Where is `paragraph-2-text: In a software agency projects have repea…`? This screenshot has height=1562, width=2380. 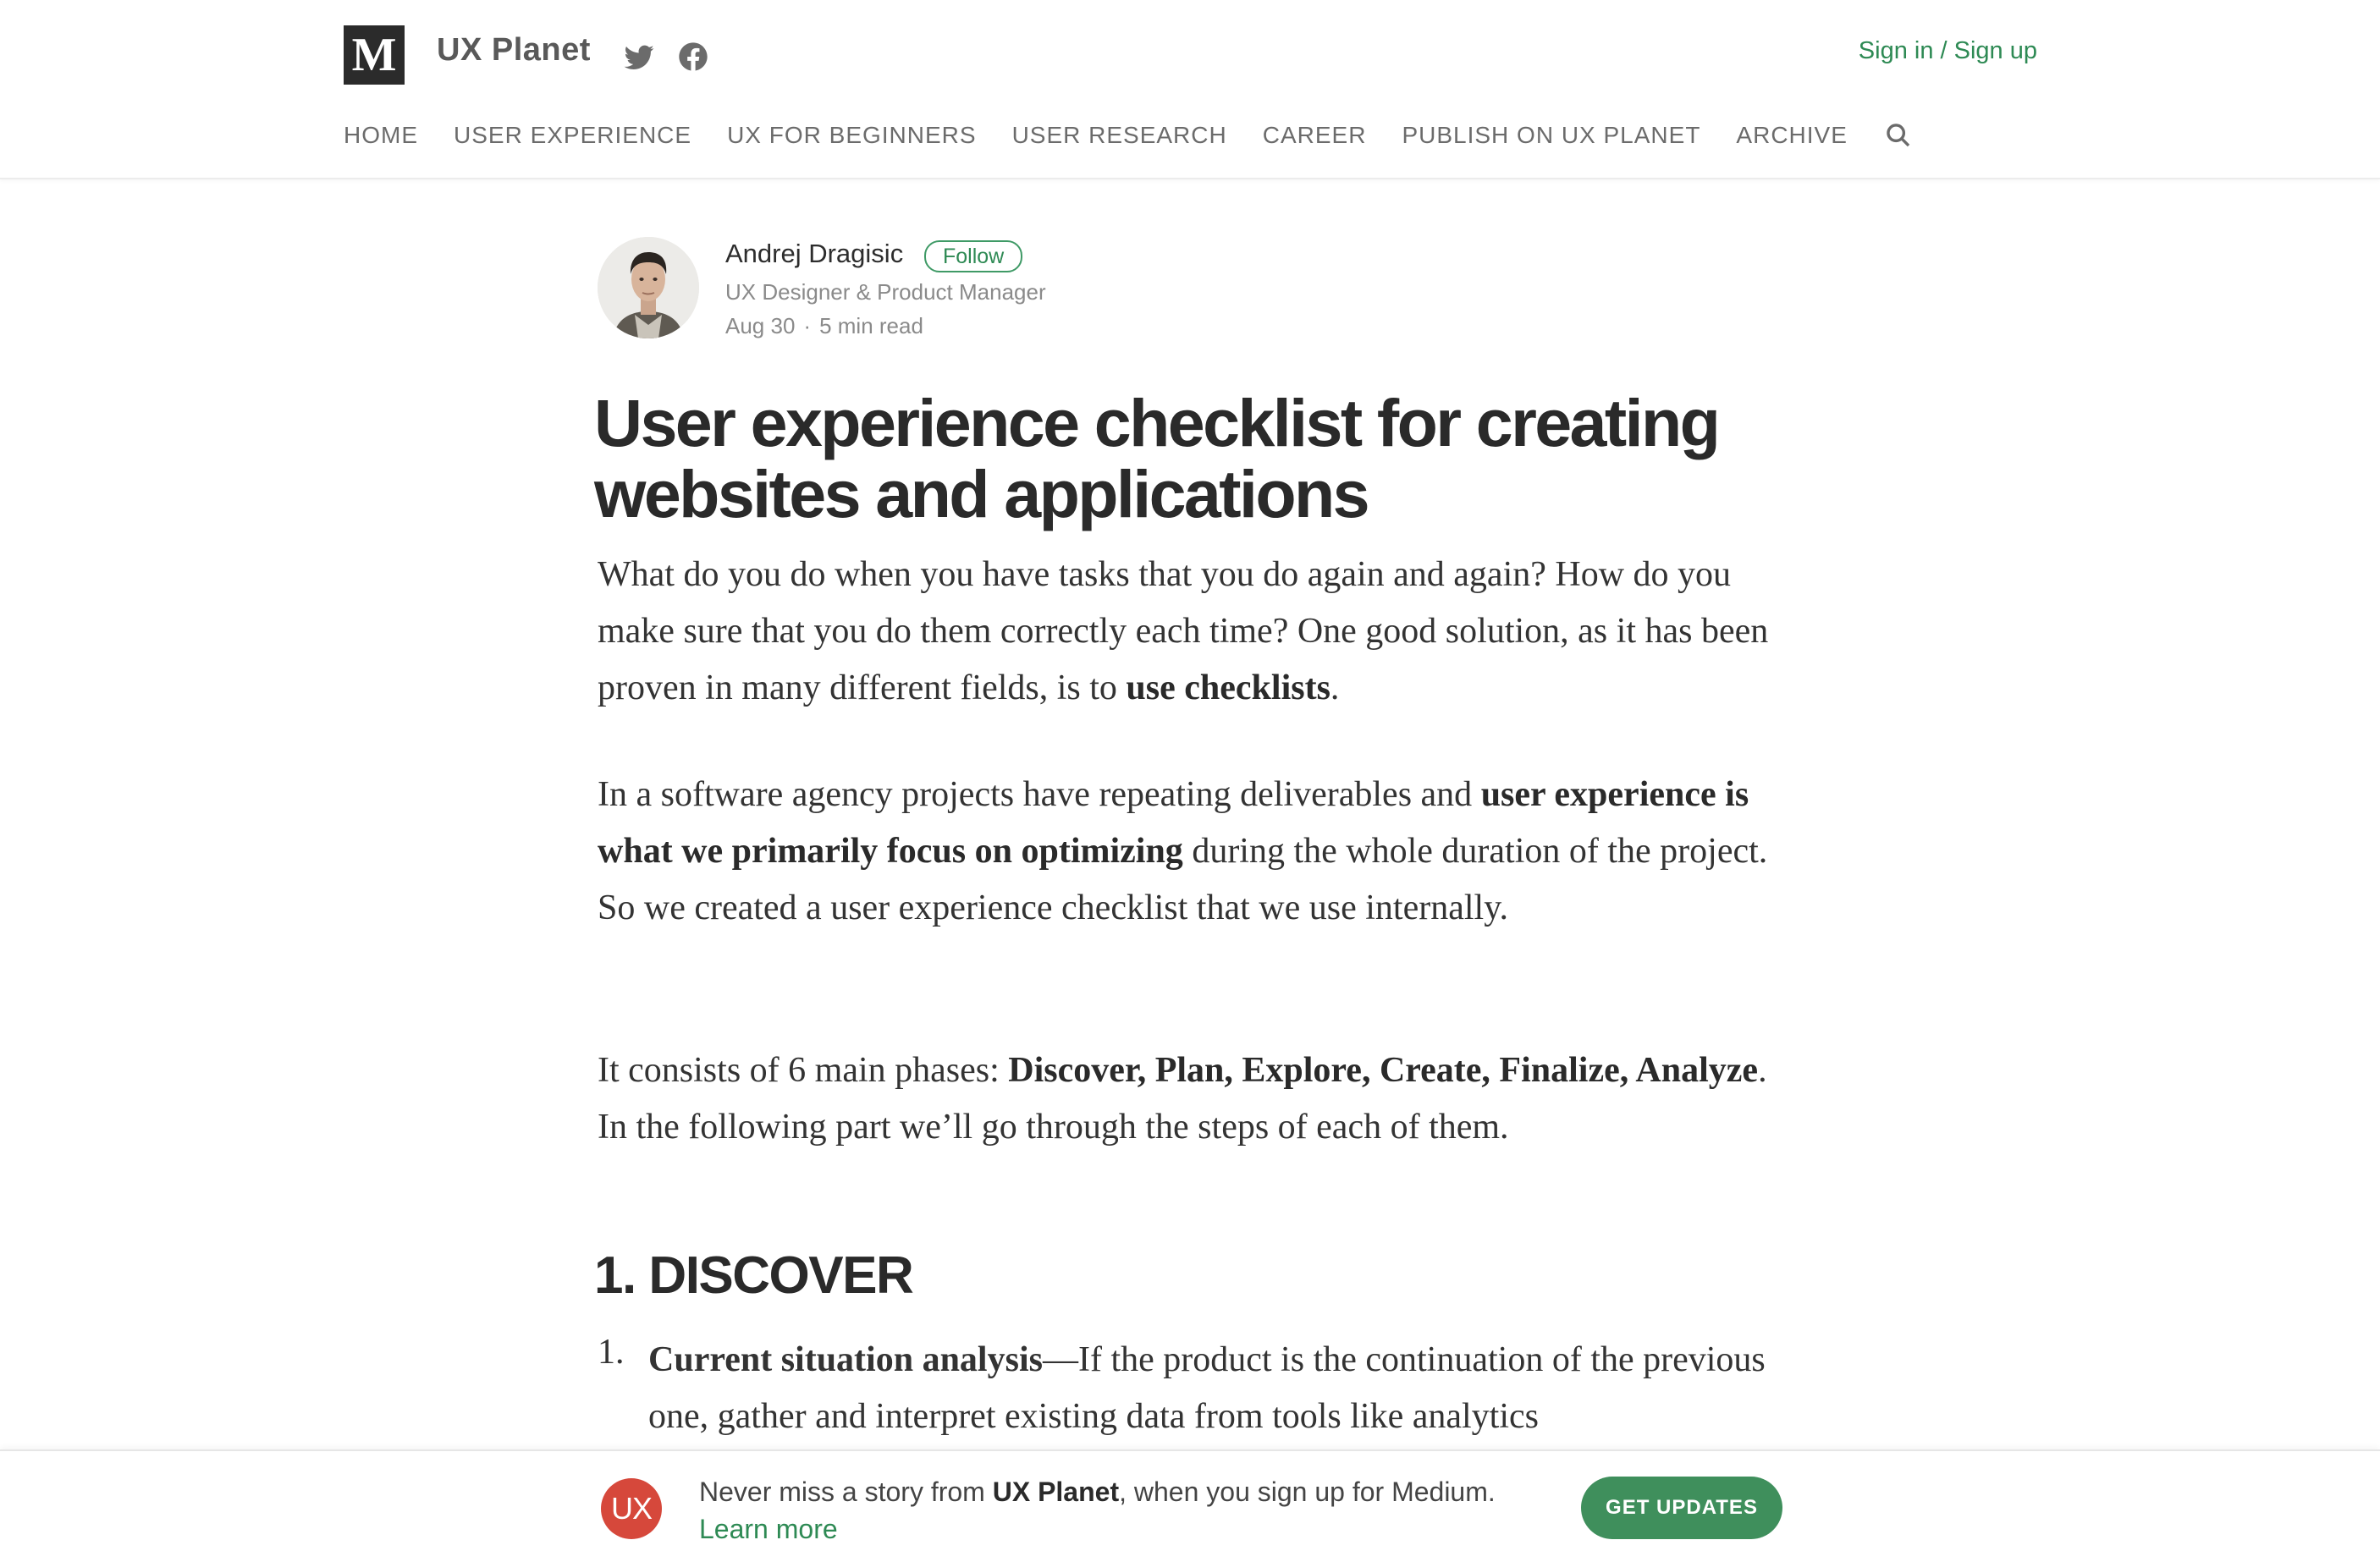
paragraph-2-text: In a software agency projects have repea… is located at coordinates (1039, 794).